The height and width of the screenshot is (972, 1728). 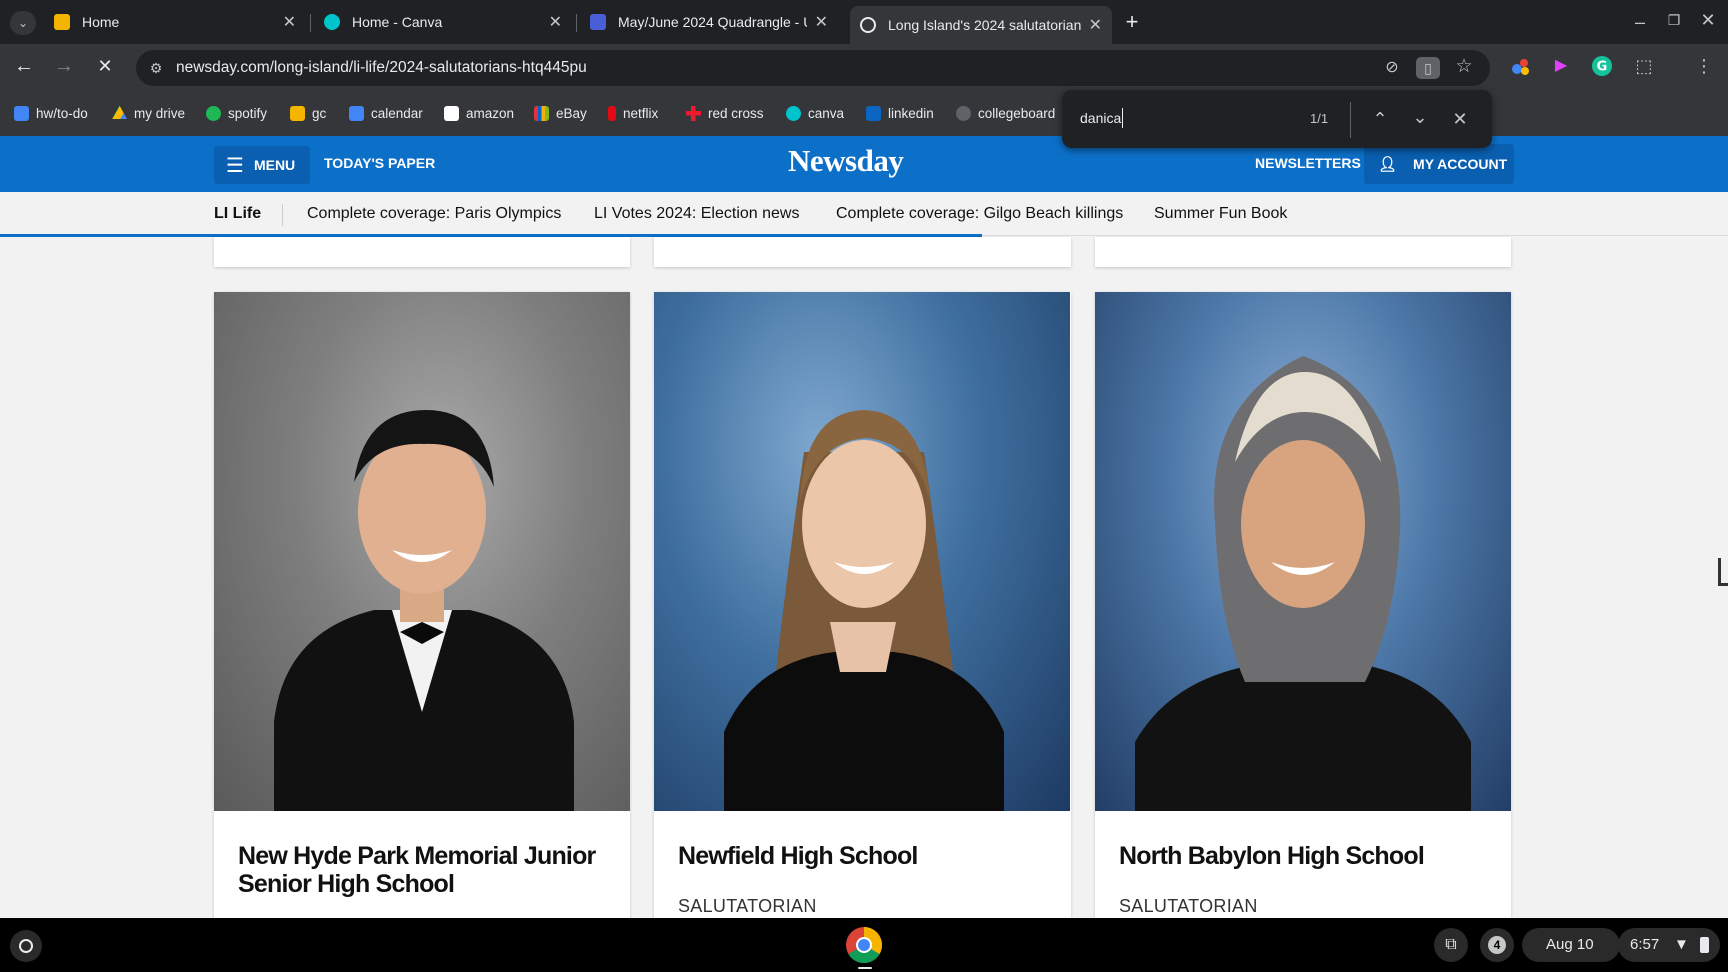 What do you see at coordinates (23, 23) in the screenshot?
I see `tab-search-icon: ⌄` at bounding box center [23, 23].